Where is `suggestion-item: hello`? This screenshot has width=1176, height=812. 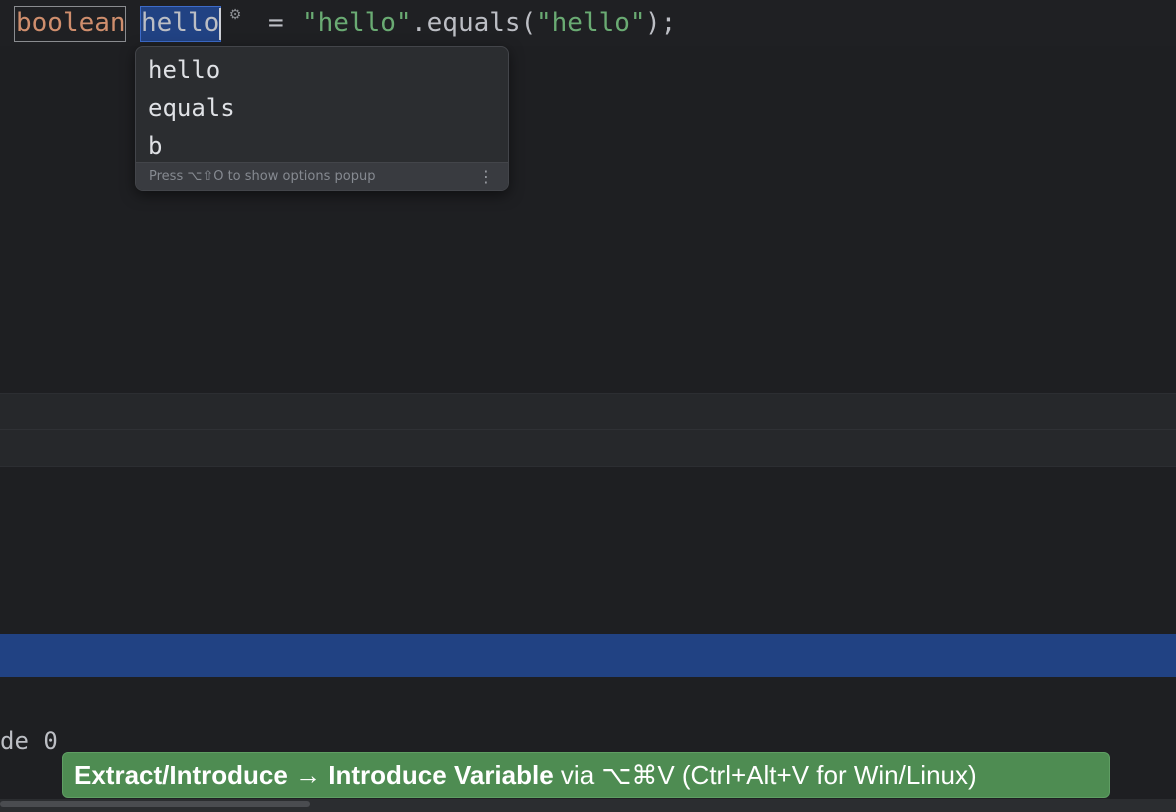 suggestion-item: hello is located at coordinates (322, 70).